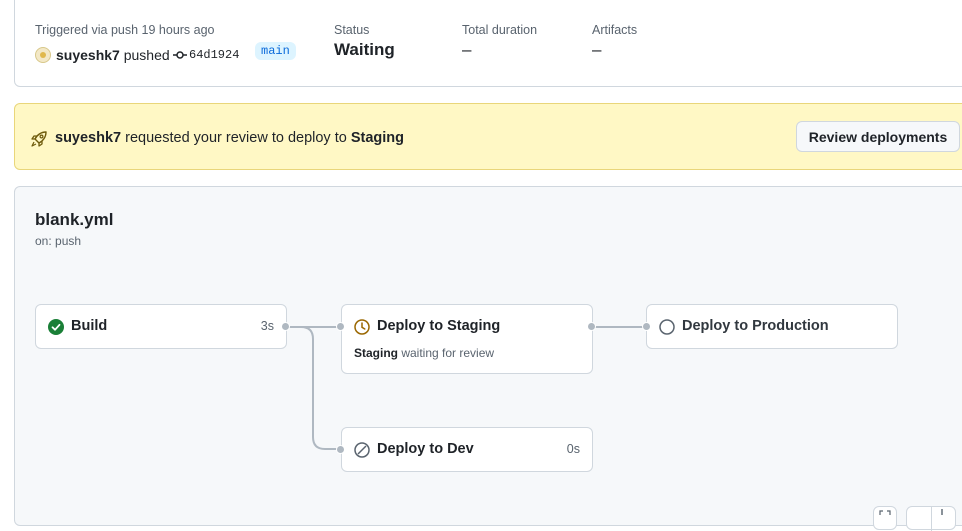 This screenshot has width=962, height=531. I want to click on job-name: Build, so click(89, 326).